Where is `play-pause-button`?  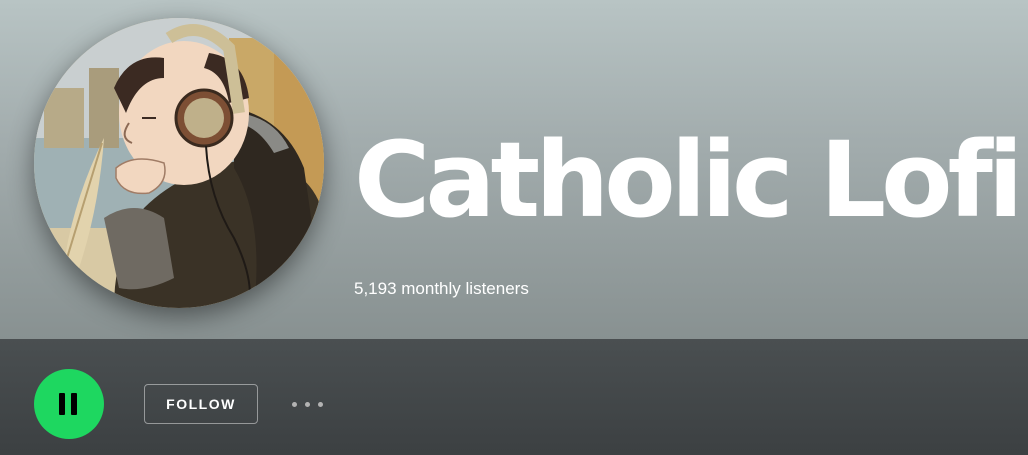
play-pause-button is located at coordinates (69, 404).